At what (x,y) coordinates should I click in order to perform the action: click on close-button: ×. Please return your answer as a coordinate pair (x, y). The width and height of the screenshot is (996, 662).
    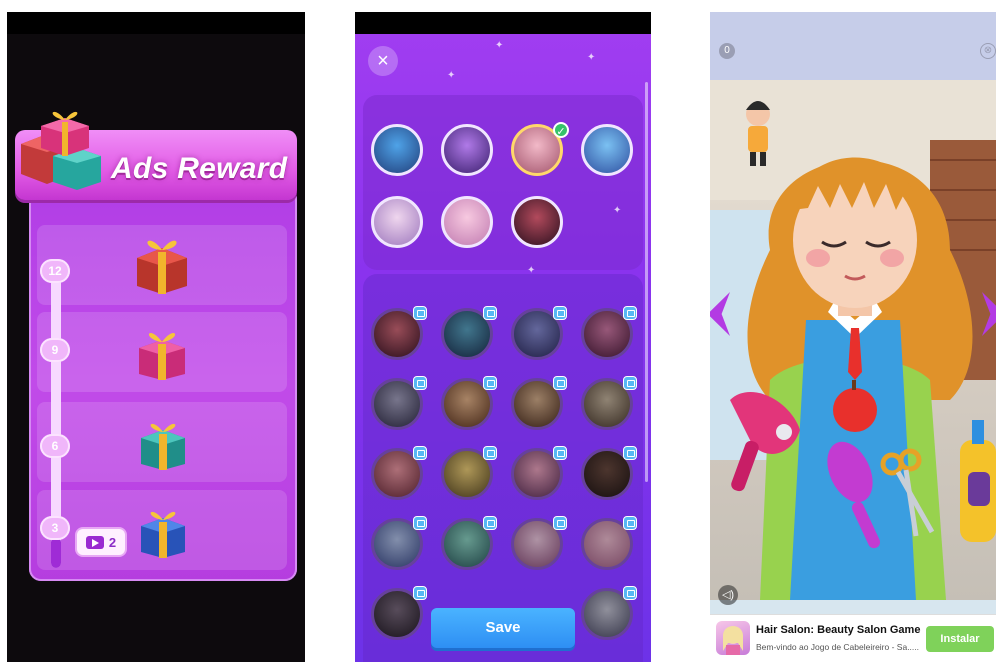
    Looking at the image, I should click on (383, 61).